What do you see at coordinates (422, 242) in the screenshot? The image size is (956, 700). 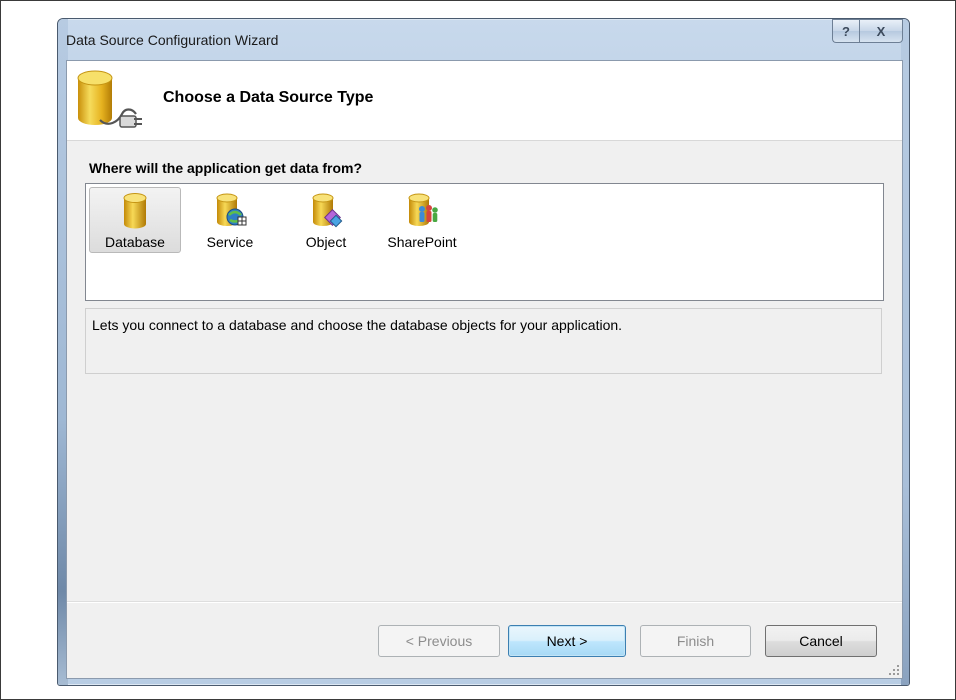 I see `source-item-label: SharePoint` at bounding box center [422, 242].